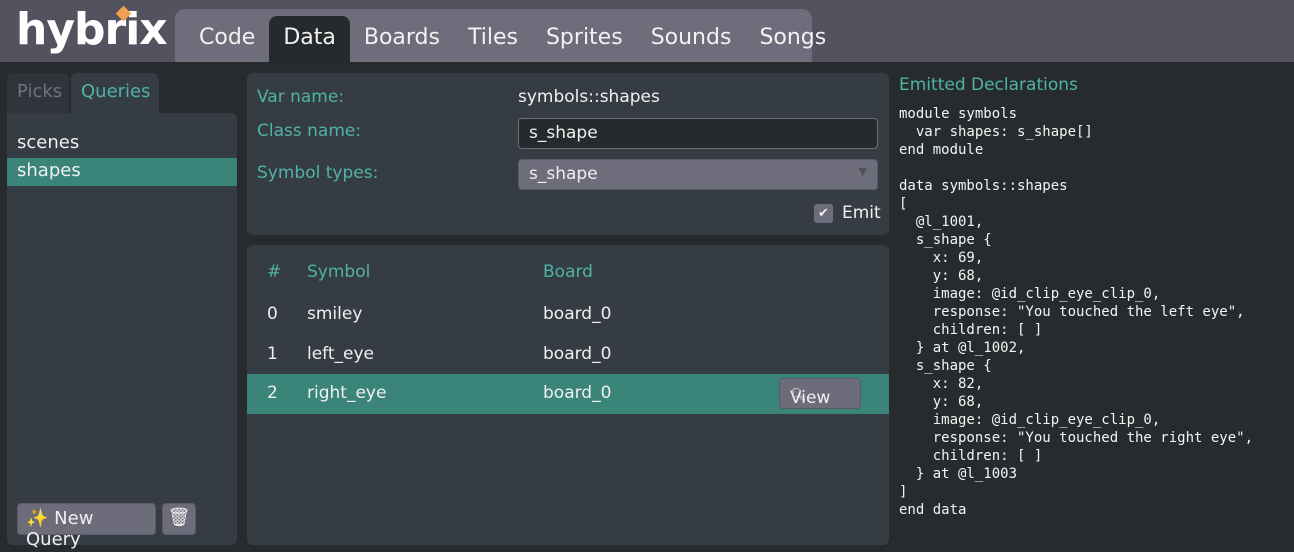  I want to click on logo: hybrix, so click(92, 29).